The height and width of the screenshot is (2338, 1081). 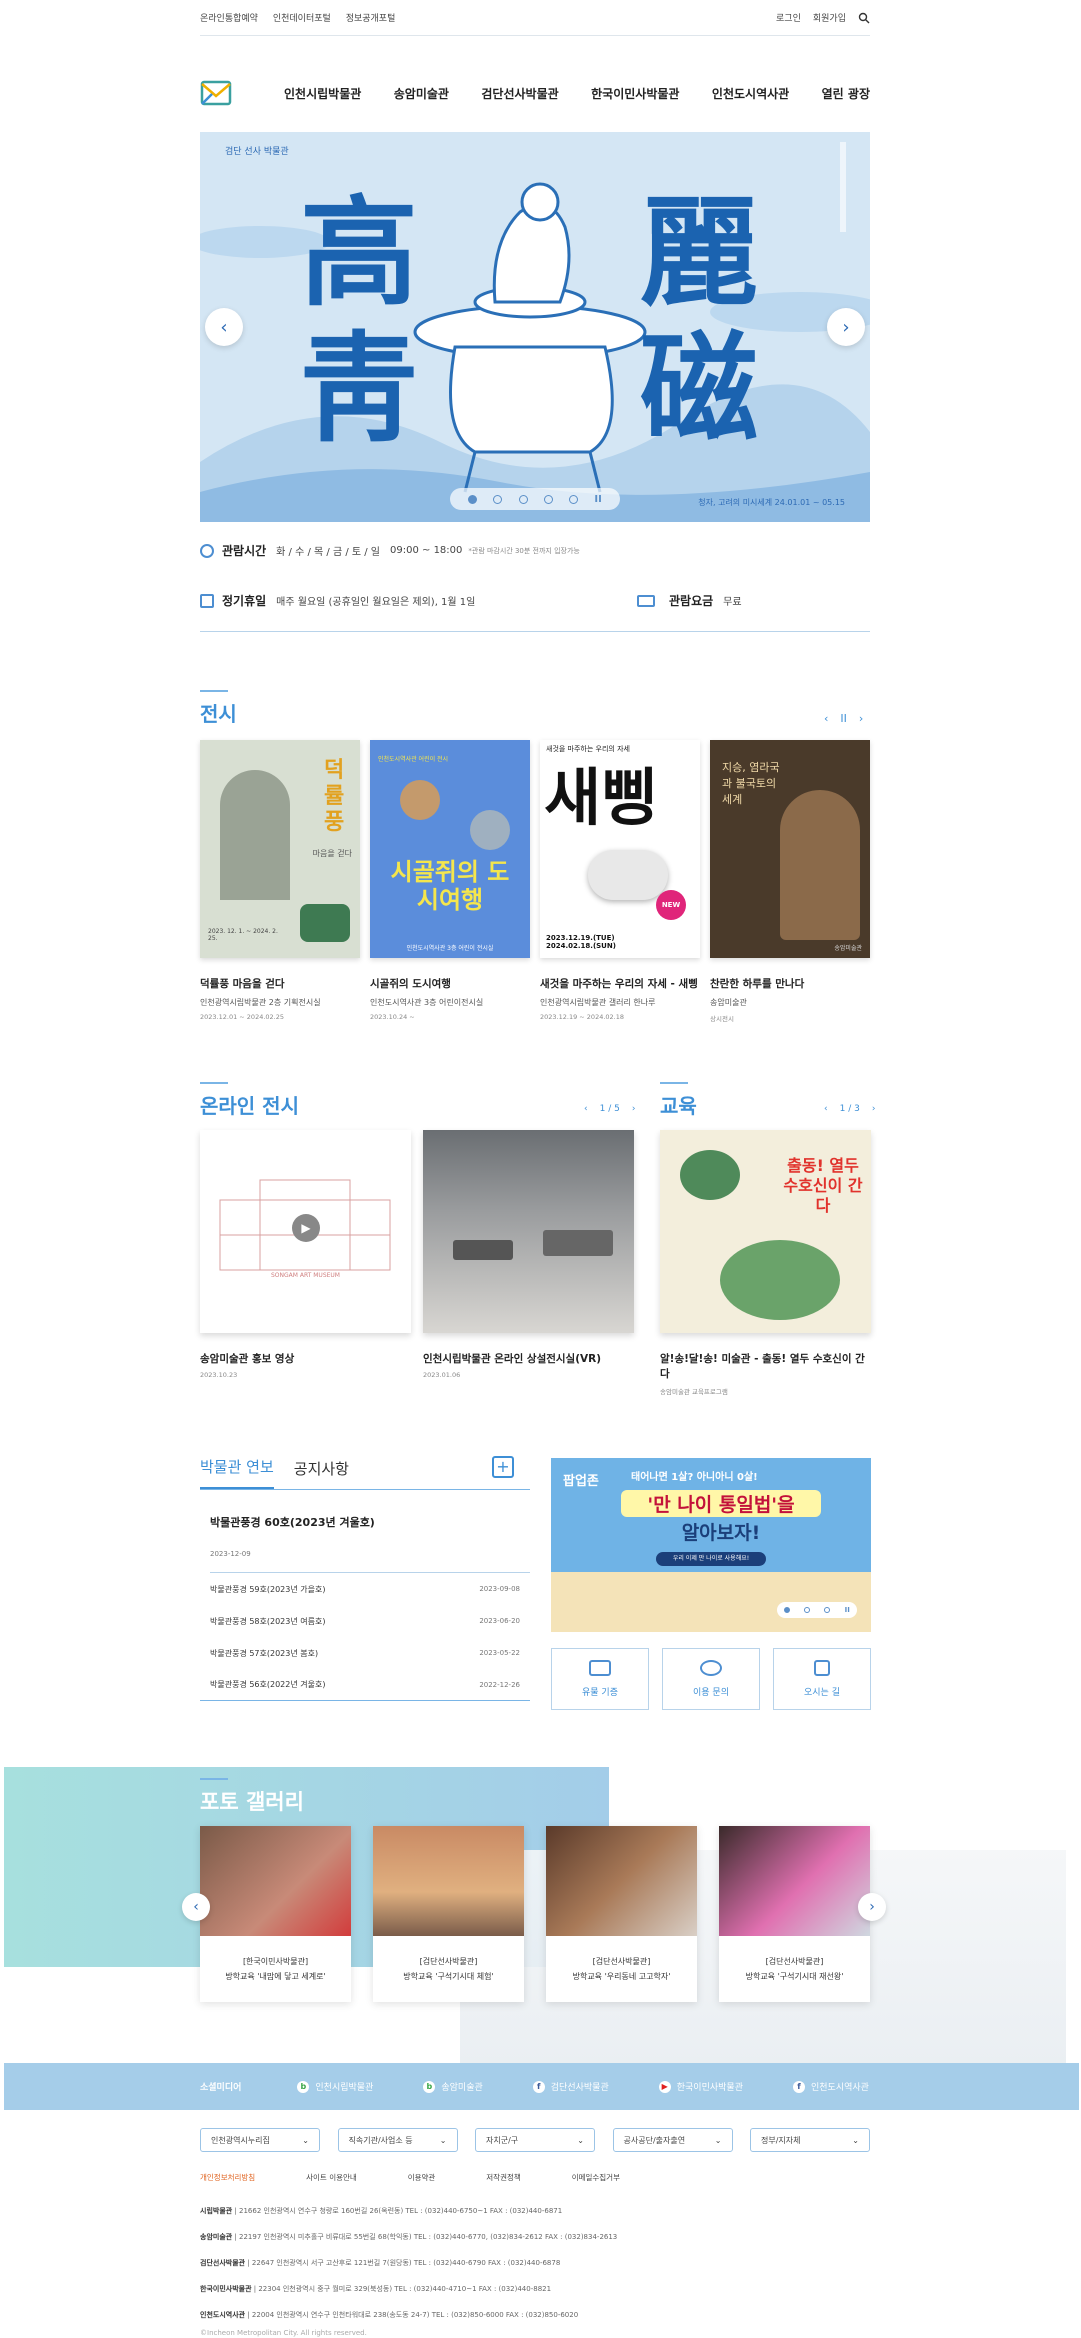 I want to click on nav-item-geomdan: 검단선사박물관, so click(x=519, y=93).